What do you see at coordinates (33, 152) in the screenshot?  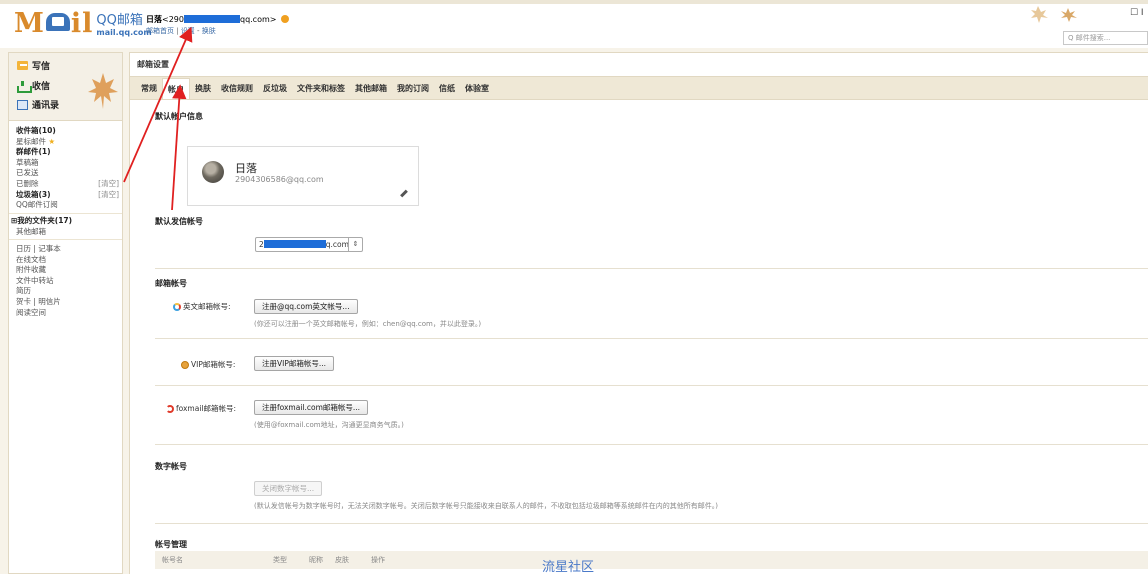 I see `folder-label: 群邮件(1)` at bounding box center [33, 152].